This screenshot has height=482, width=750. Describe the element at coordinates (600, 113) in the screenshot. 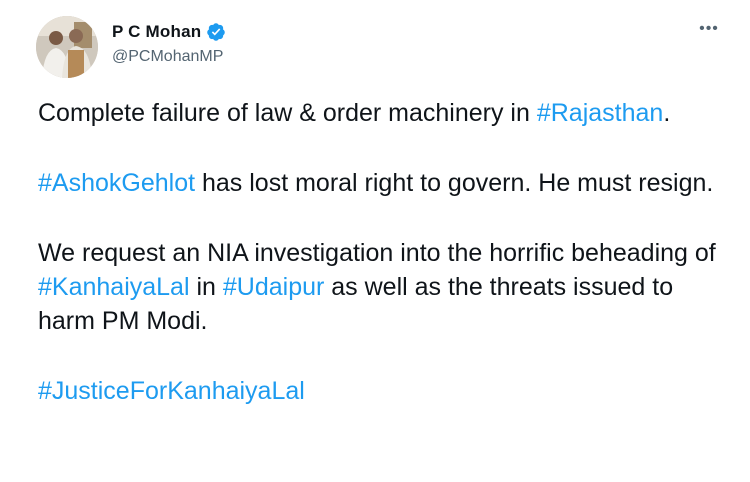

I see `hashtag-rajasthan: #Rajasthan` at that location.